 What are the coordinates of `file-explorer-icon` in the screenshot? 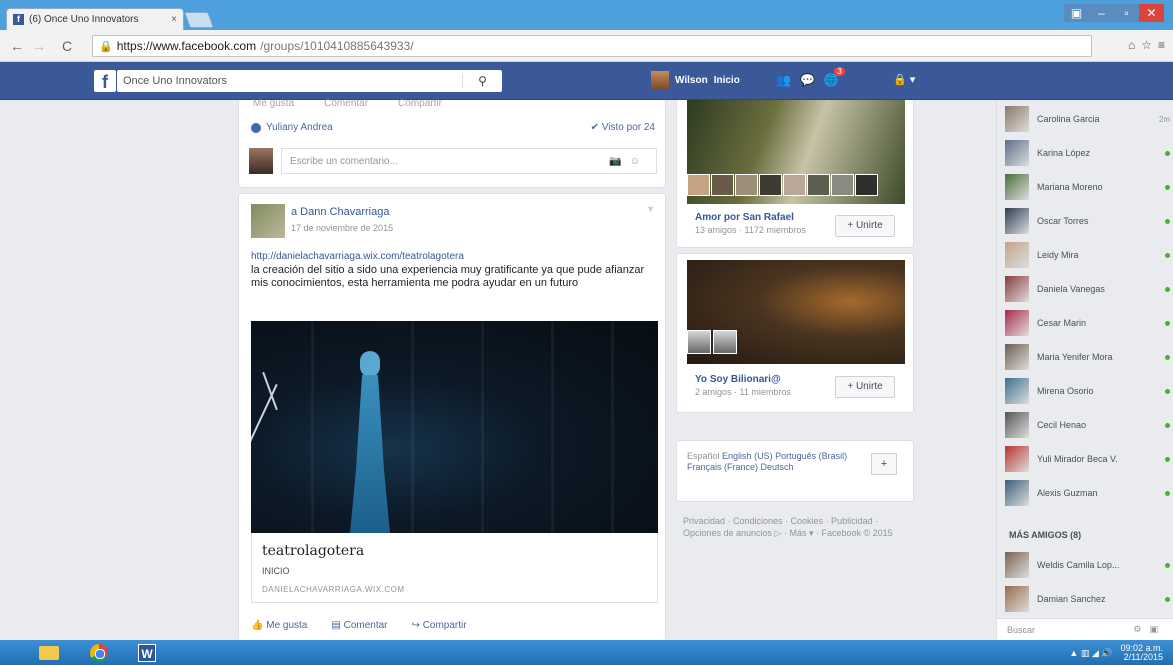 It's located at (49, 653).